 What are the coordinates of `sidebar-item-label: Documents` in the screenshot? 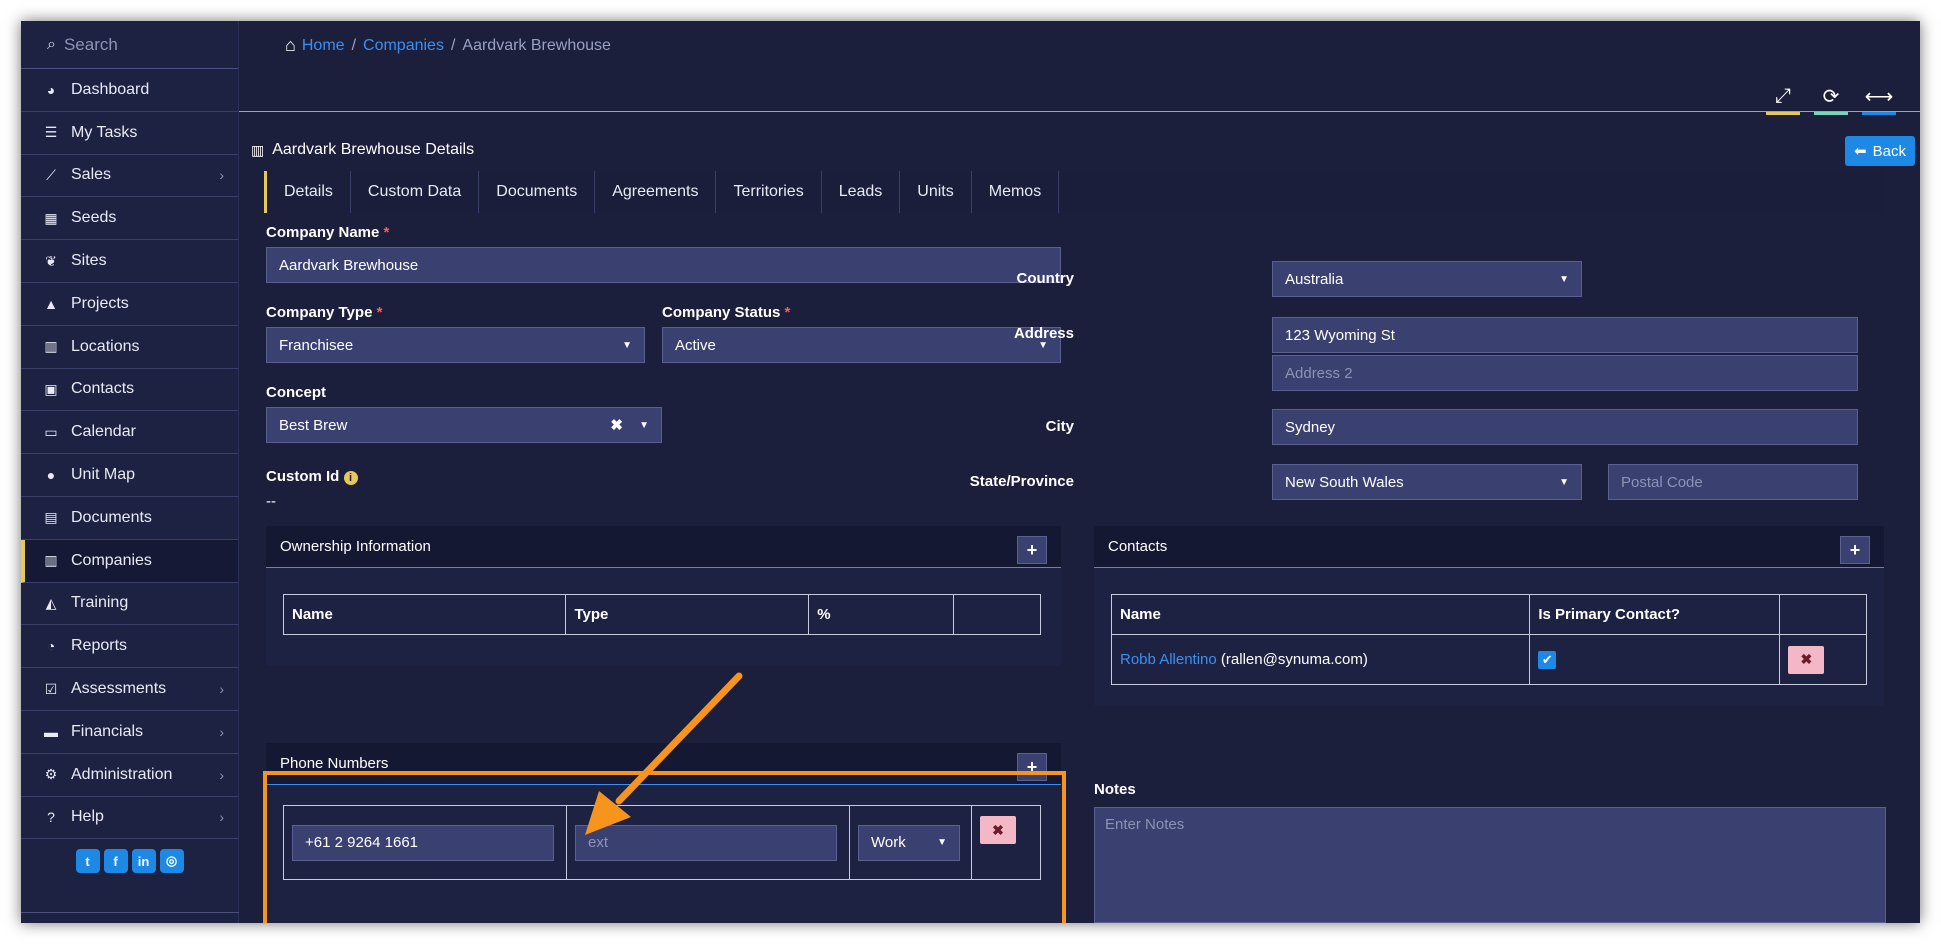 It's located at (111, 517).